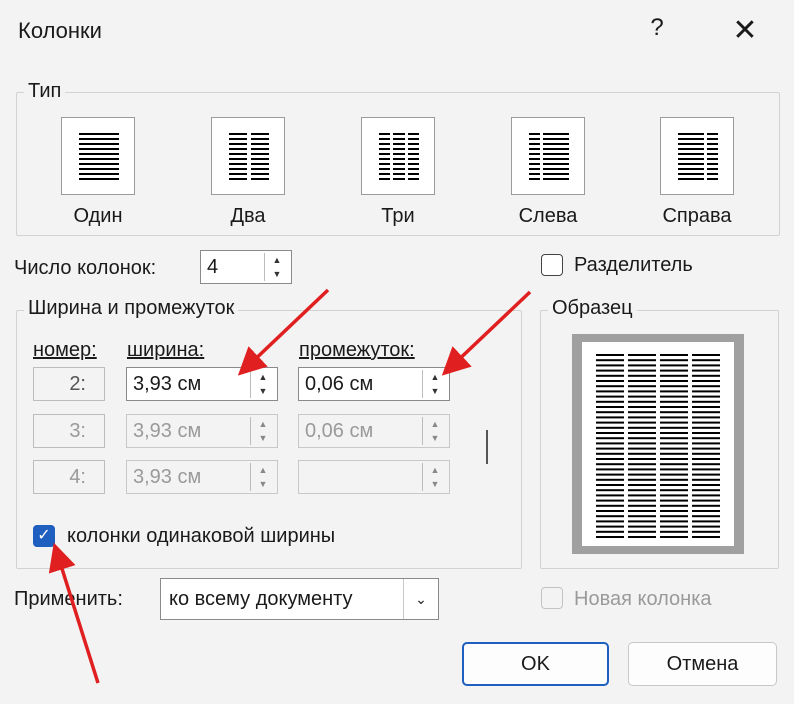 The height and width of the screenshot is (704, 794). I want to click on preview-frame, so click(658, 444).